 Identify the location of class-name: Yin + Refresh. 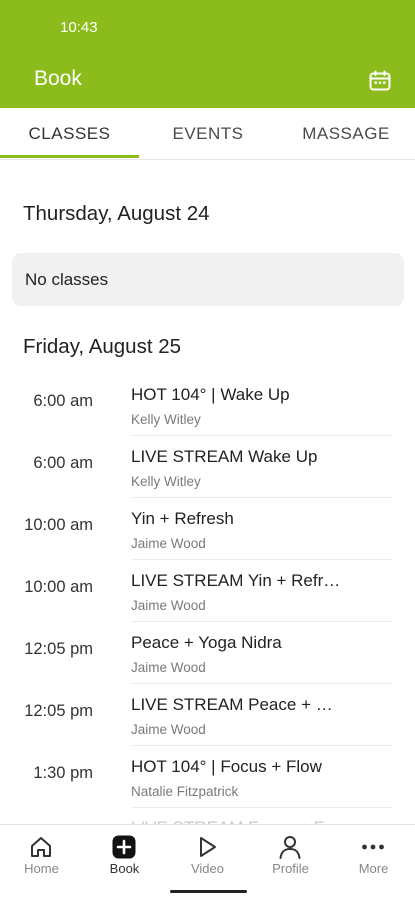
(182, 518).